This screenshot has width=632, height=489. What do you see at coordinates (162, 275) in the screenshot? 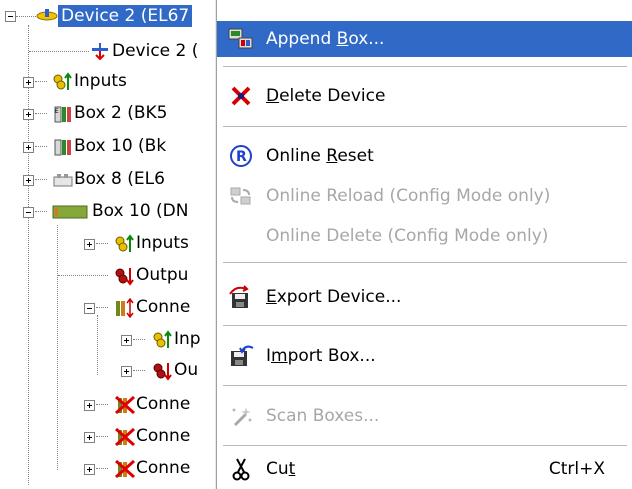
I see `tree-item-label: Outpu` at bounding box center [162, 275].